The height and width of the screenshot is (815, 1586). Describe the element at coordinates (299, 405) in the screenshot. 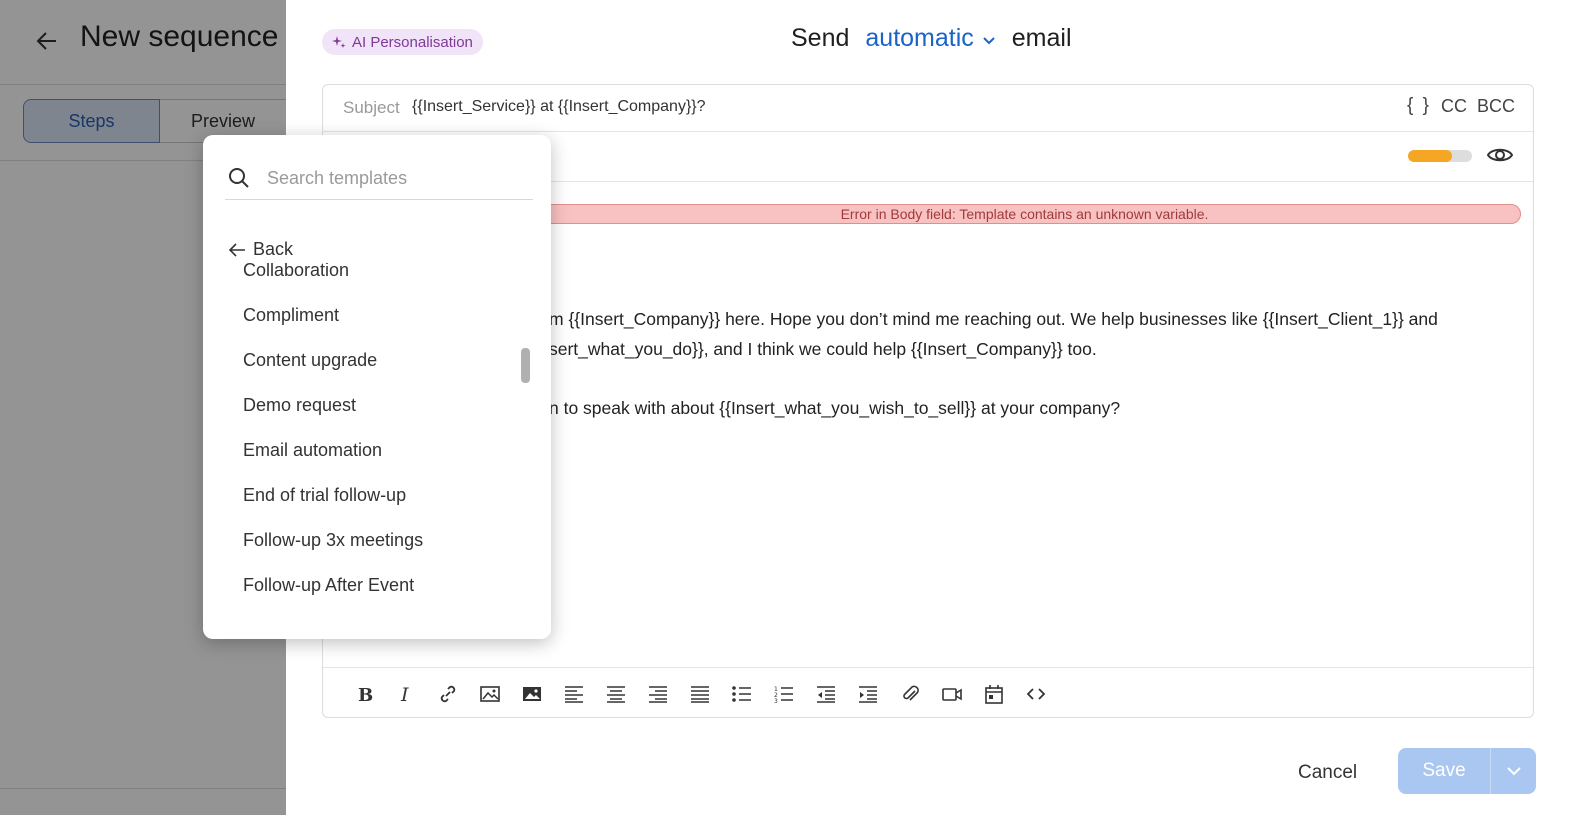

I see `template-item: Demo request` at that location.